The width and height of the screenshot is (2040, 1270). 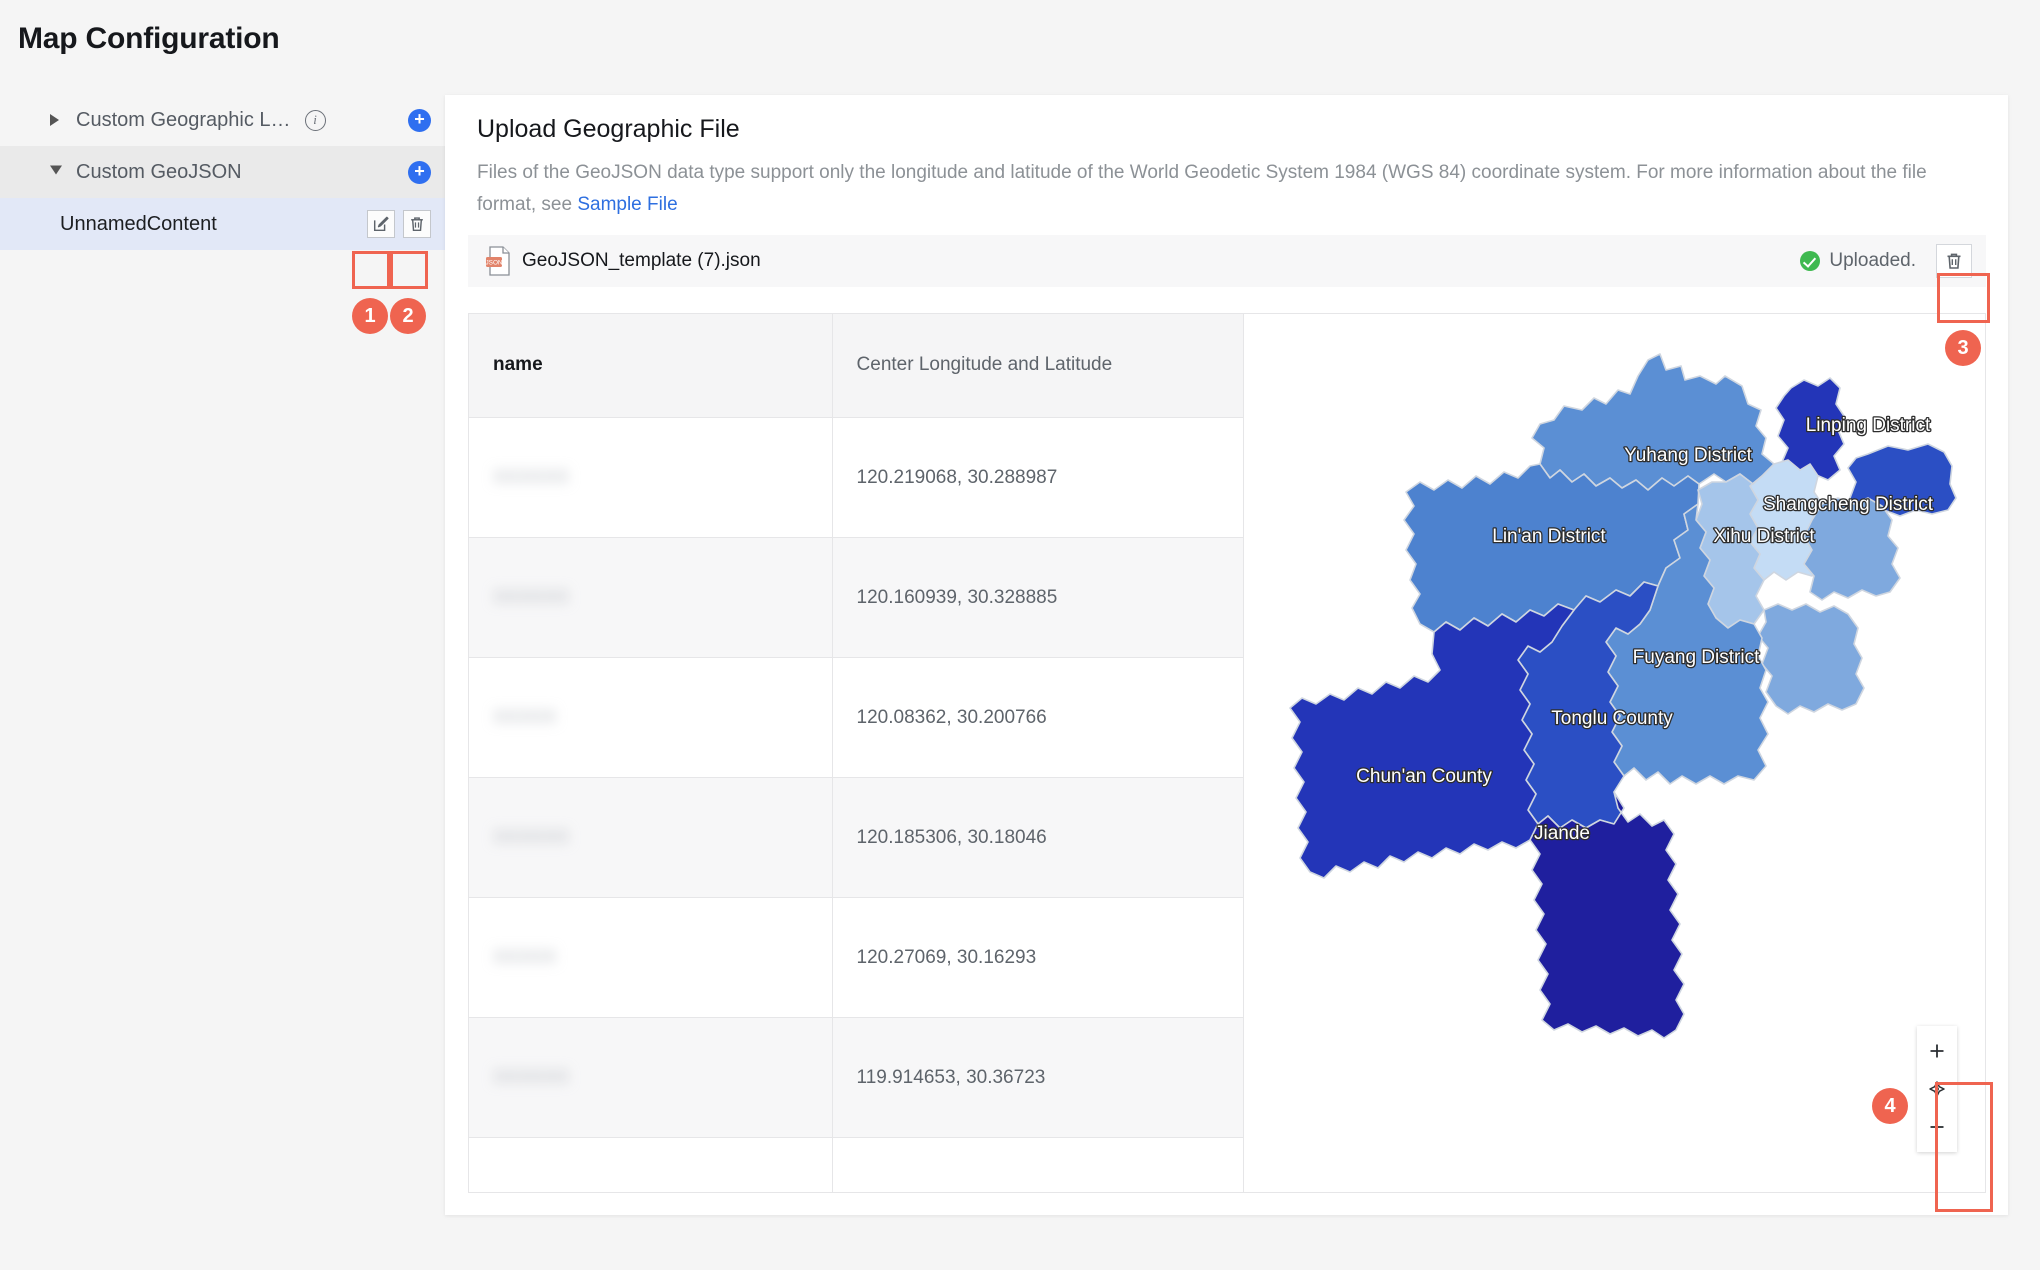 I want to click on svg-text: JSON, so click(x=494, y=263).